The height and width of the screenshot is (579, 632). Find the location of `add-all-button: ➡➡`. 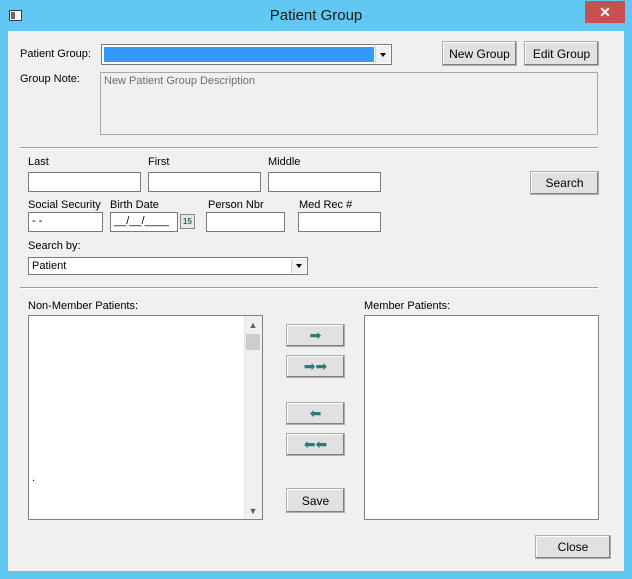

add-all-button: ➡➡ is located at coordinates (315, 366).